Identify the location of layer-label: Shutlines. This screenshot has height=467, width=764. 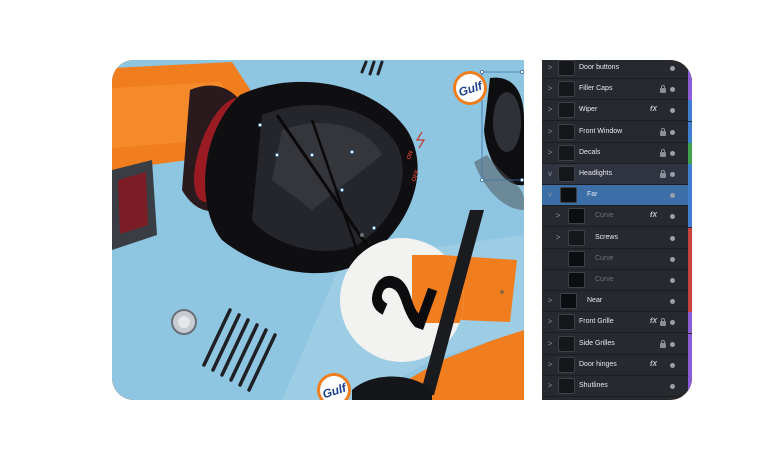
(593, 385).